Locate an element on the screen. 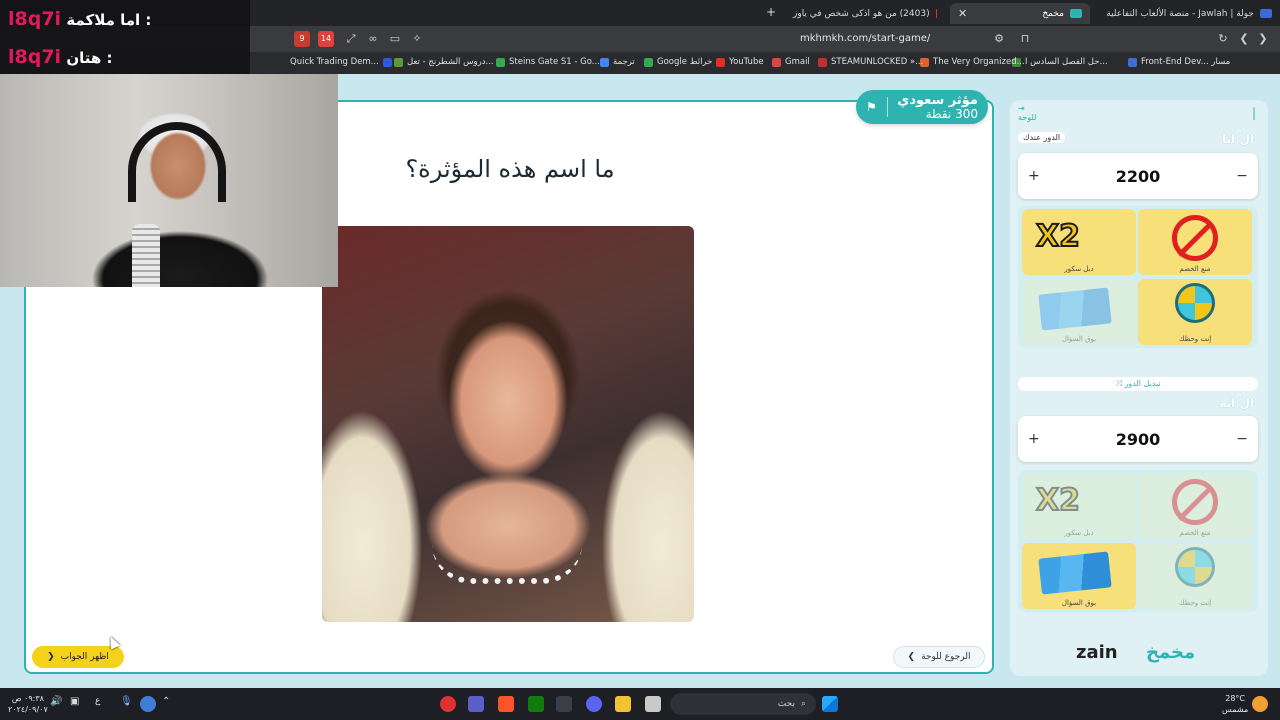 The height and width of the screenshot is (720, 1280). tab-title: جولة | Jawlah - منصة الألعاب التفاعلية is located at coordinates (1180, 13).